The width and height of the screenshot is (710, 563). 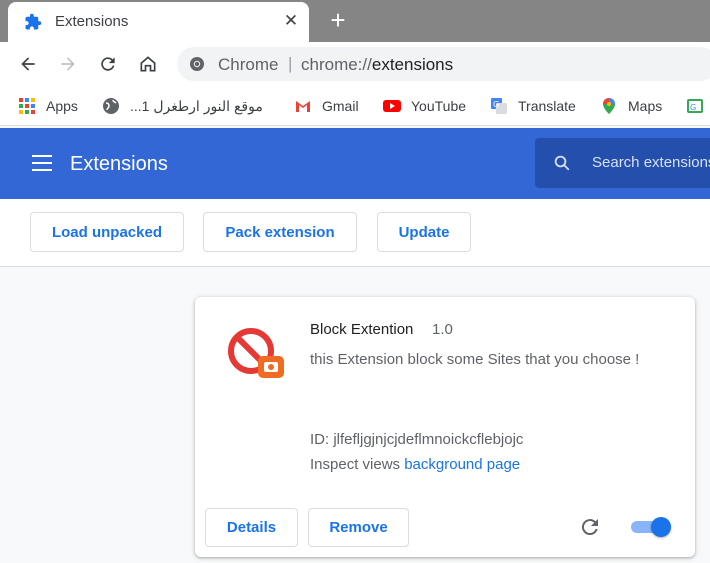 I want to click on apps-grid-icon, so click(x=27, y=106).